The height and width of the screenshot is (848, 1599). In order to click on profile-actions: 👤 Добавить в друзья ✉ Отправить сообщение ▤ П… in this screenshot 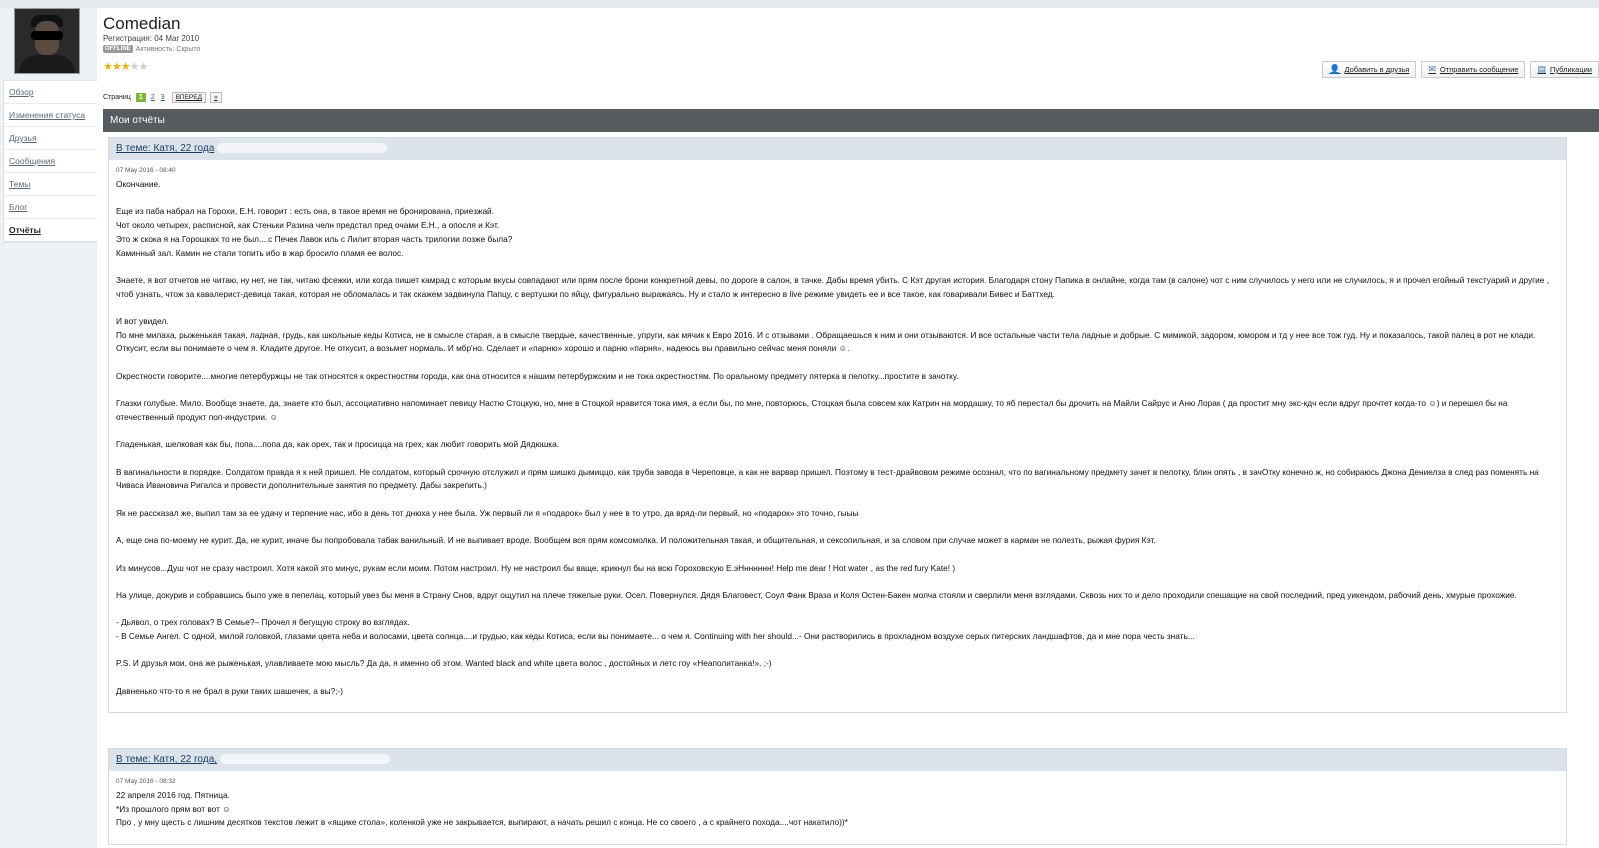, I will do `click(1458, 70)`.